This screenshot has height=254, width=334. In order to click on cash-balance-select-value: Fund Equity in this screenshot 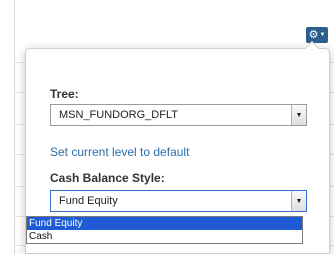, I will do `click(88, 201)`.